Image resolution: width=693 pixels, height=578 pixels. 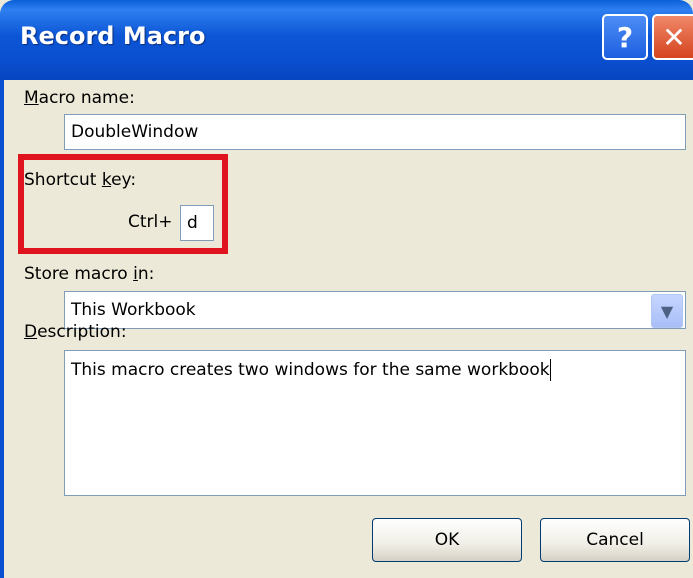 I want to click on title-bar: Record Macro ? ✕, so click(x=346, y=40).